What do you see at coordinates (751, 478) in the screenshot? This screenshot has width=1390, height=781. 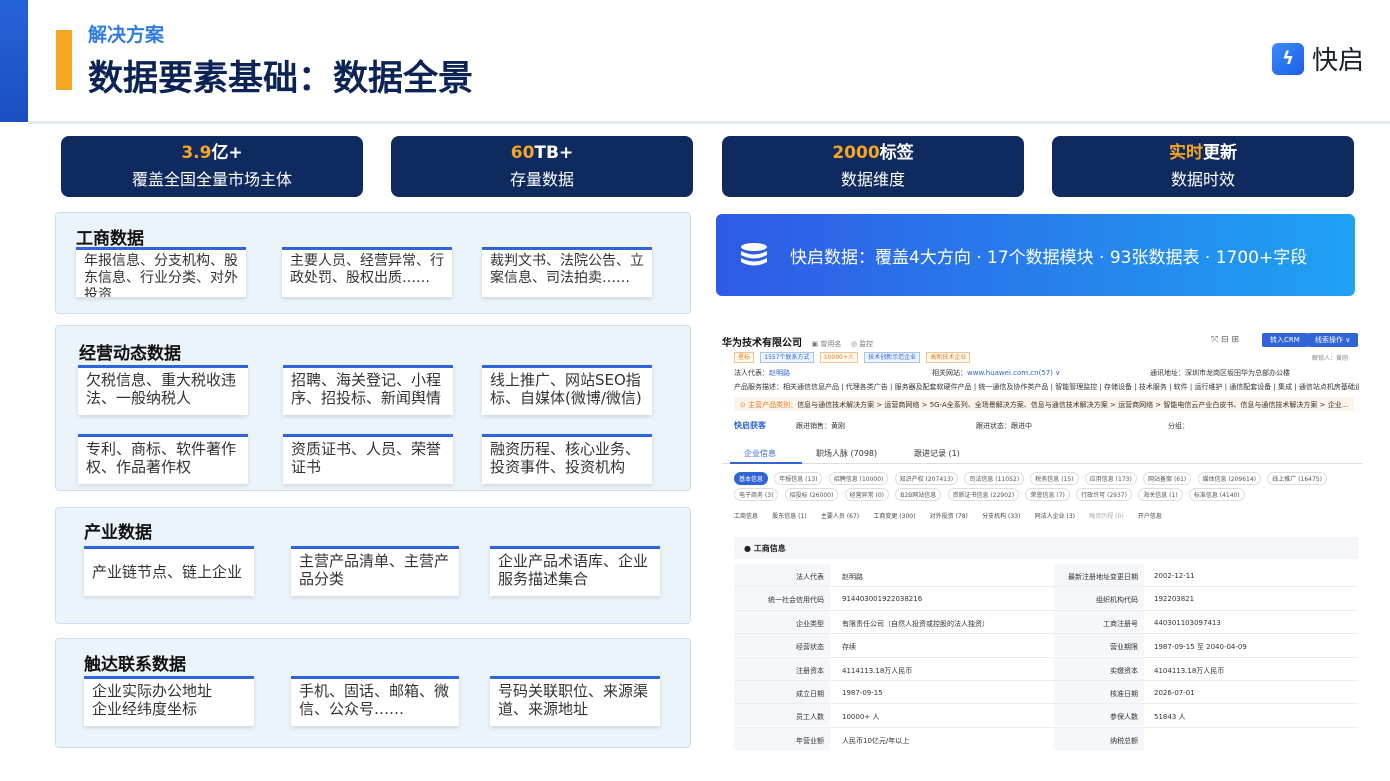 I see `chip: 基本信息` at bounding box center [751, 478].